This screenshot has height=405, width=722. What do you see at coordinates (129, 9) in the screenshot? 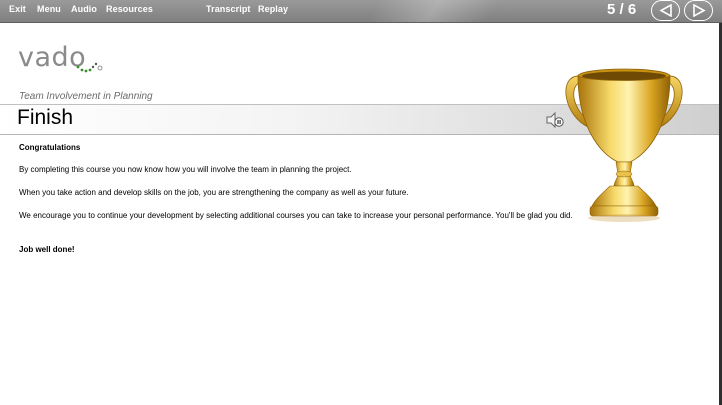
I see `resources-button: Resources` at bounding box center [129, 9].